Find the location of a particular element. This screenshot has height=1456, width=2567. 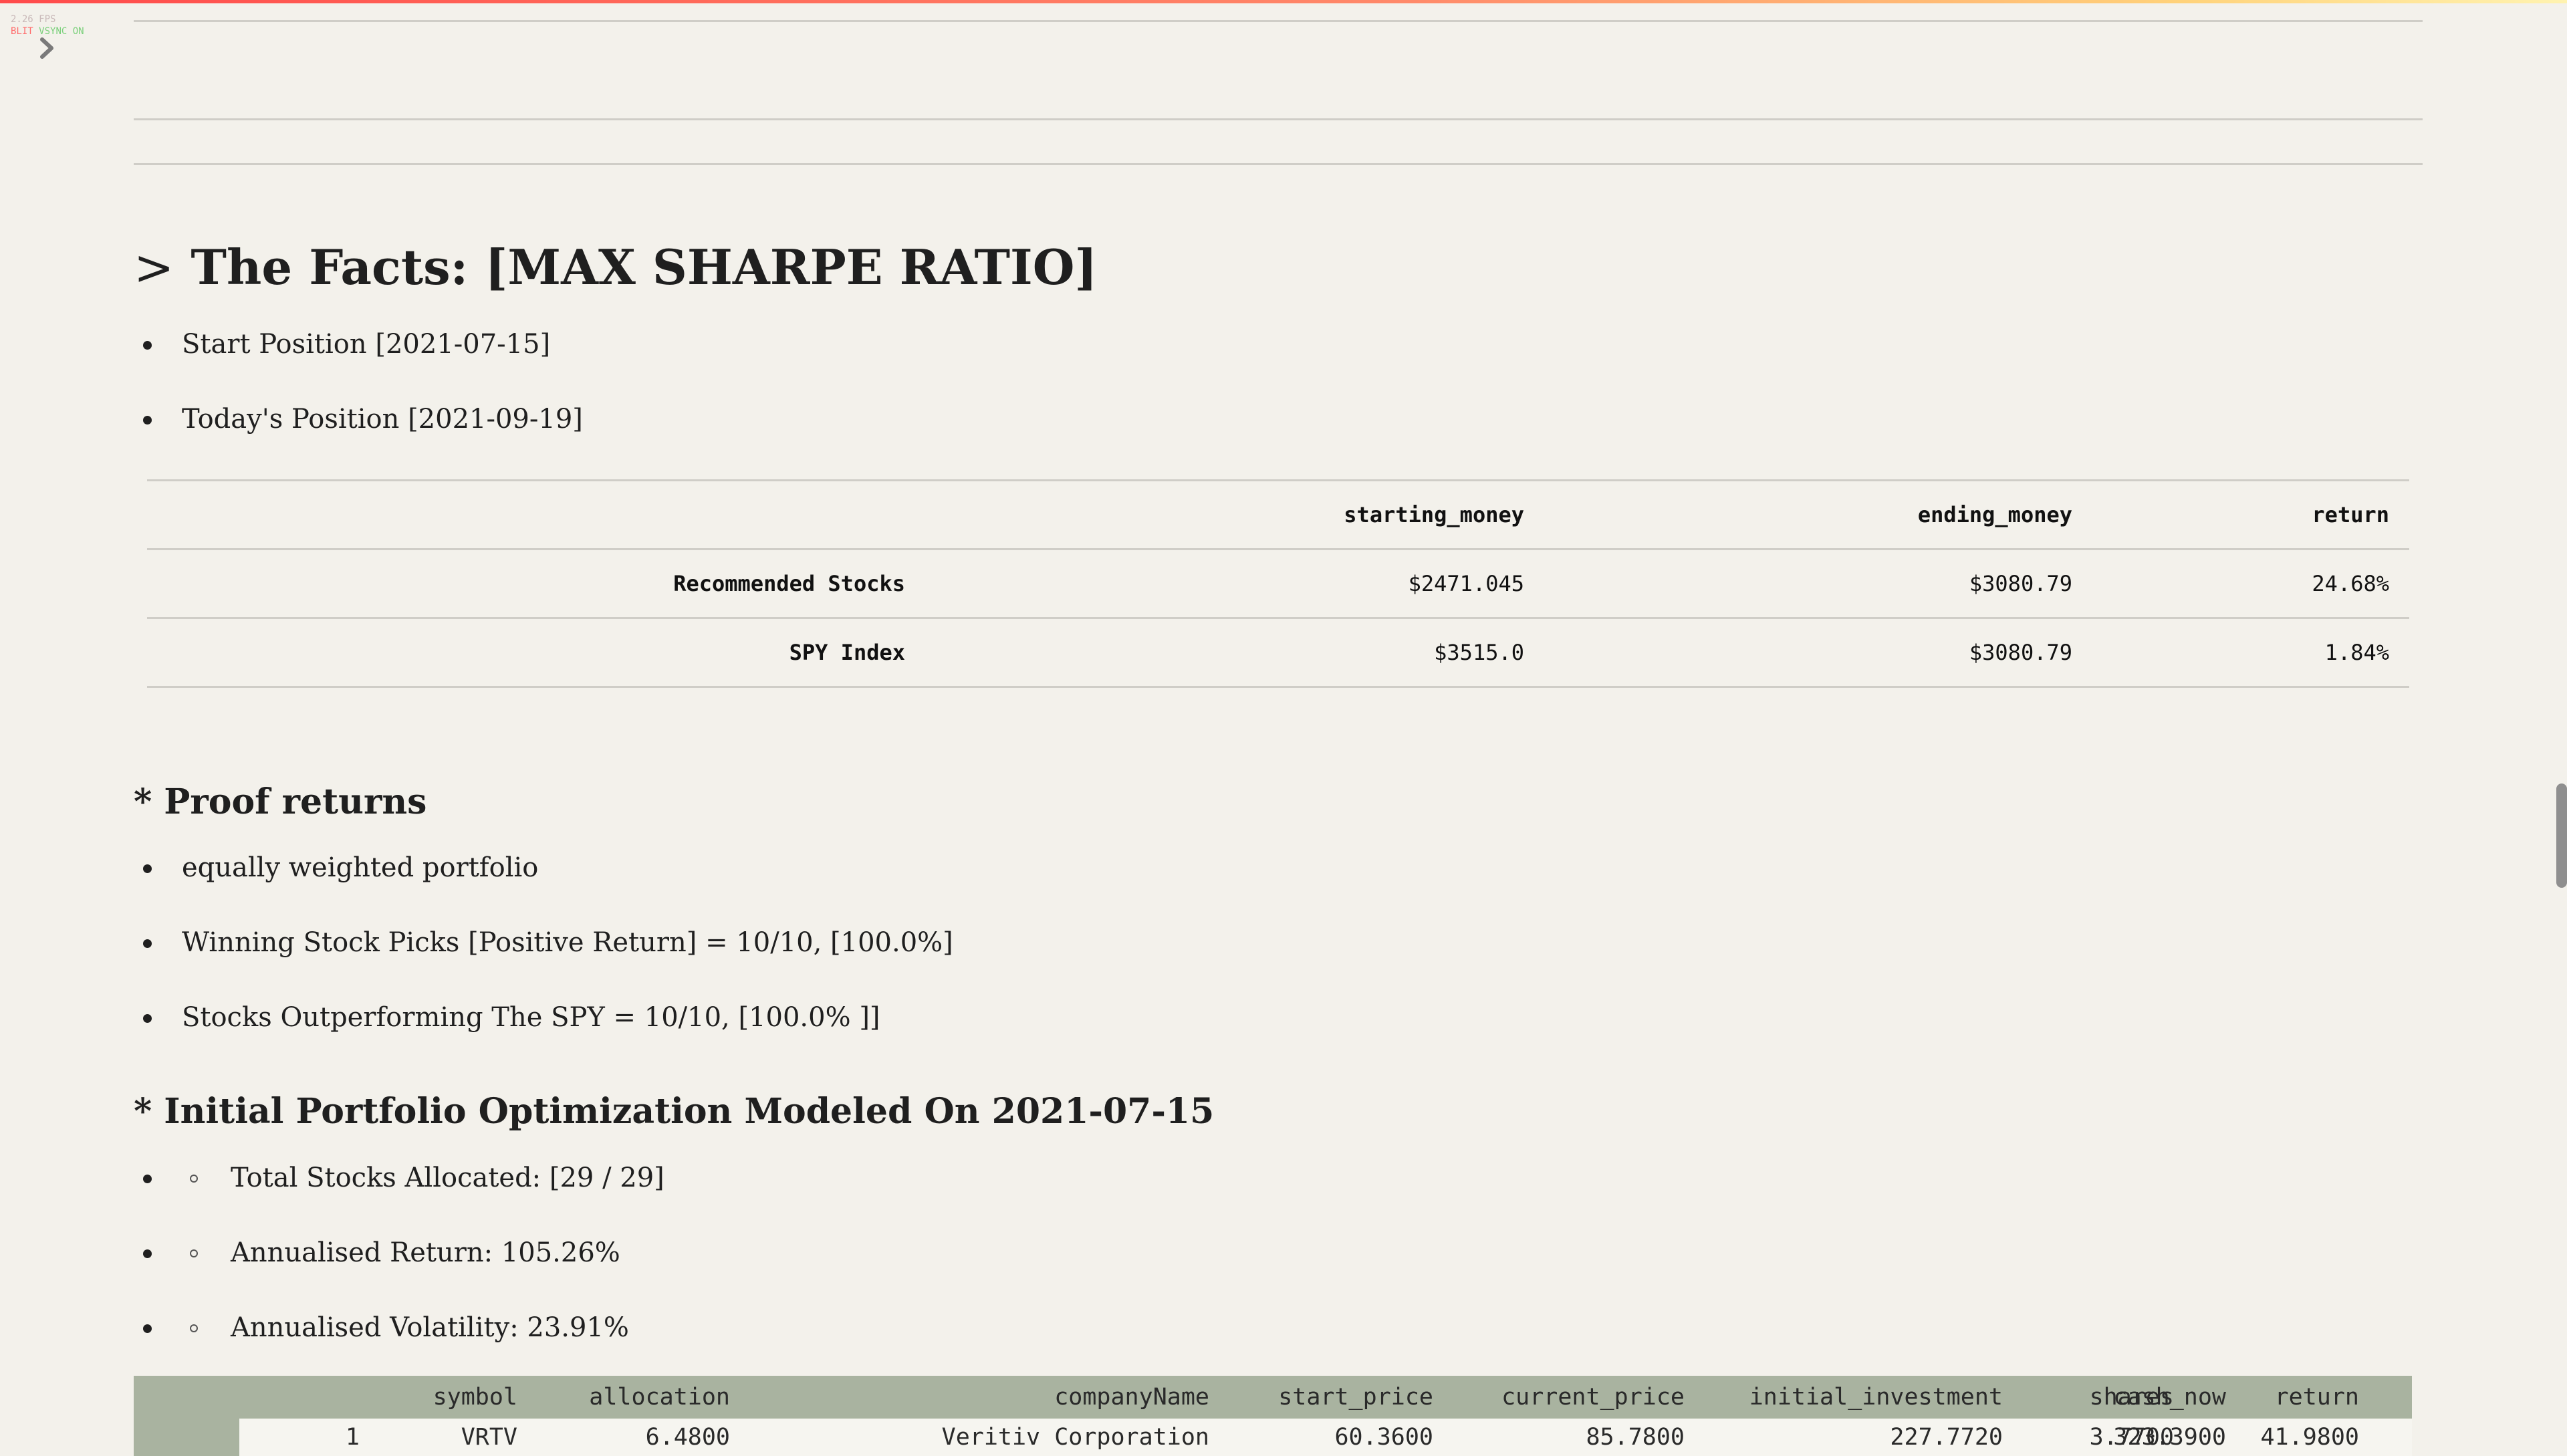

facts-heading: > The Facts: [MAX SHARPE RATIO] is located at coordinates (616, 267).